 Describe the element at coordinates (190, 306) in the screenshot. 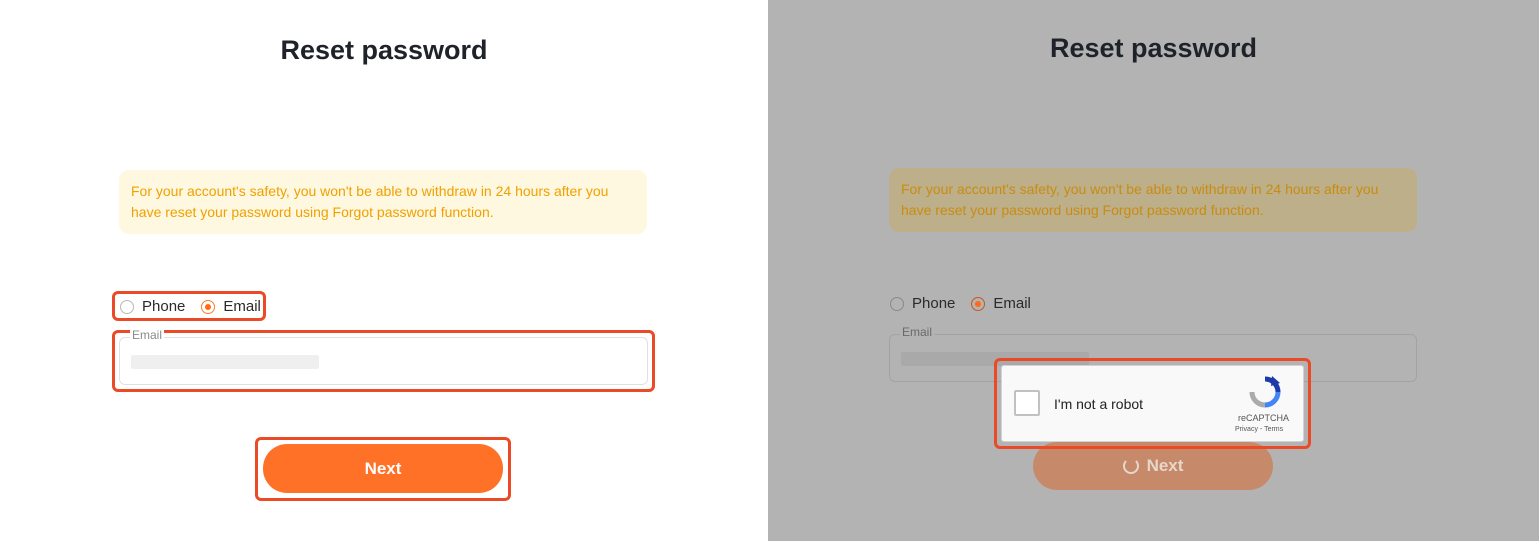

I see `login-type-radio-group: Phone Email` at that location.